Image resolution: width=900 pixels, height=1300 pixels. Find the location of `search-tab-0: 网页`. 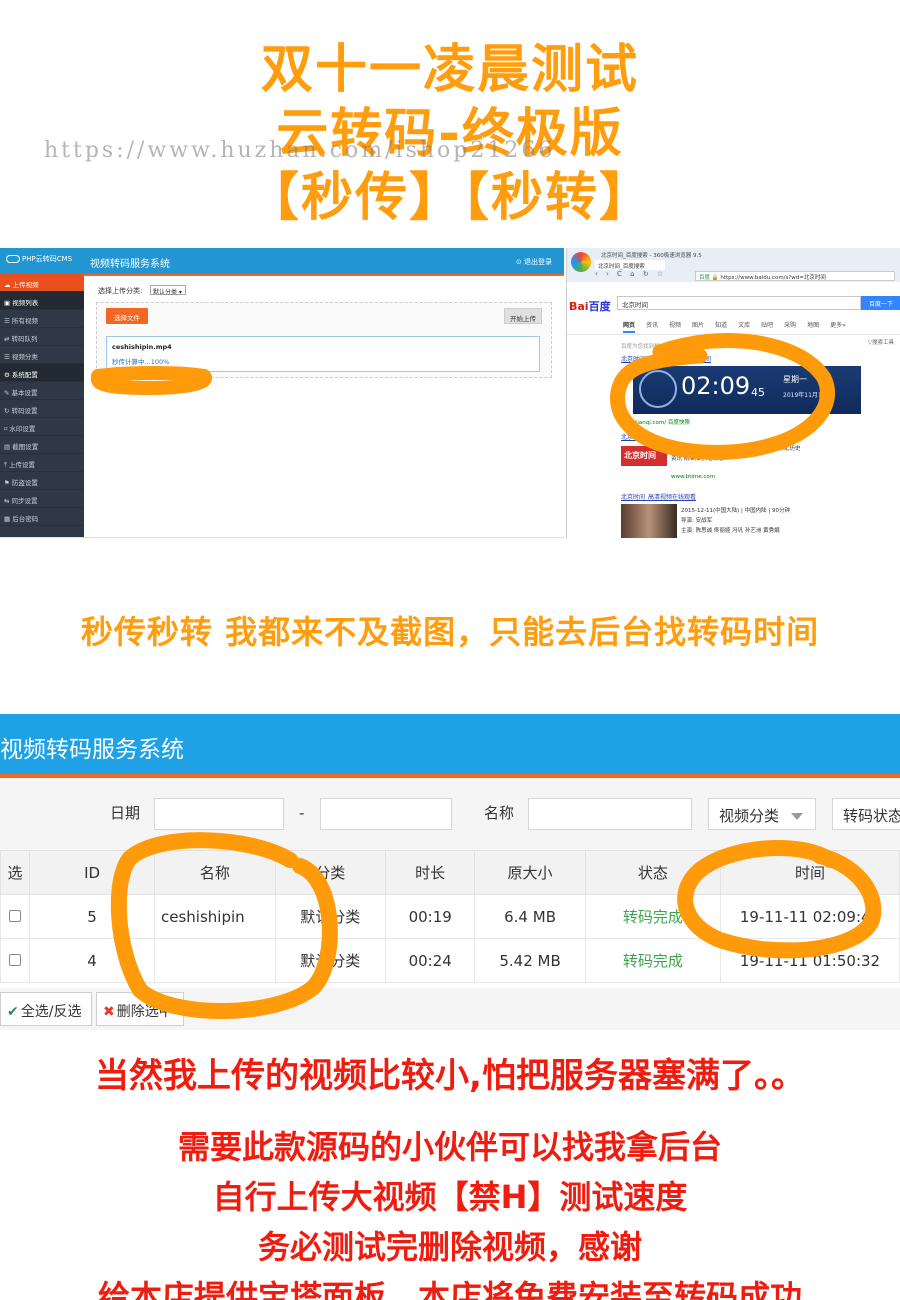

search-tab-0: 网页 is located at coordinates (629, 327).